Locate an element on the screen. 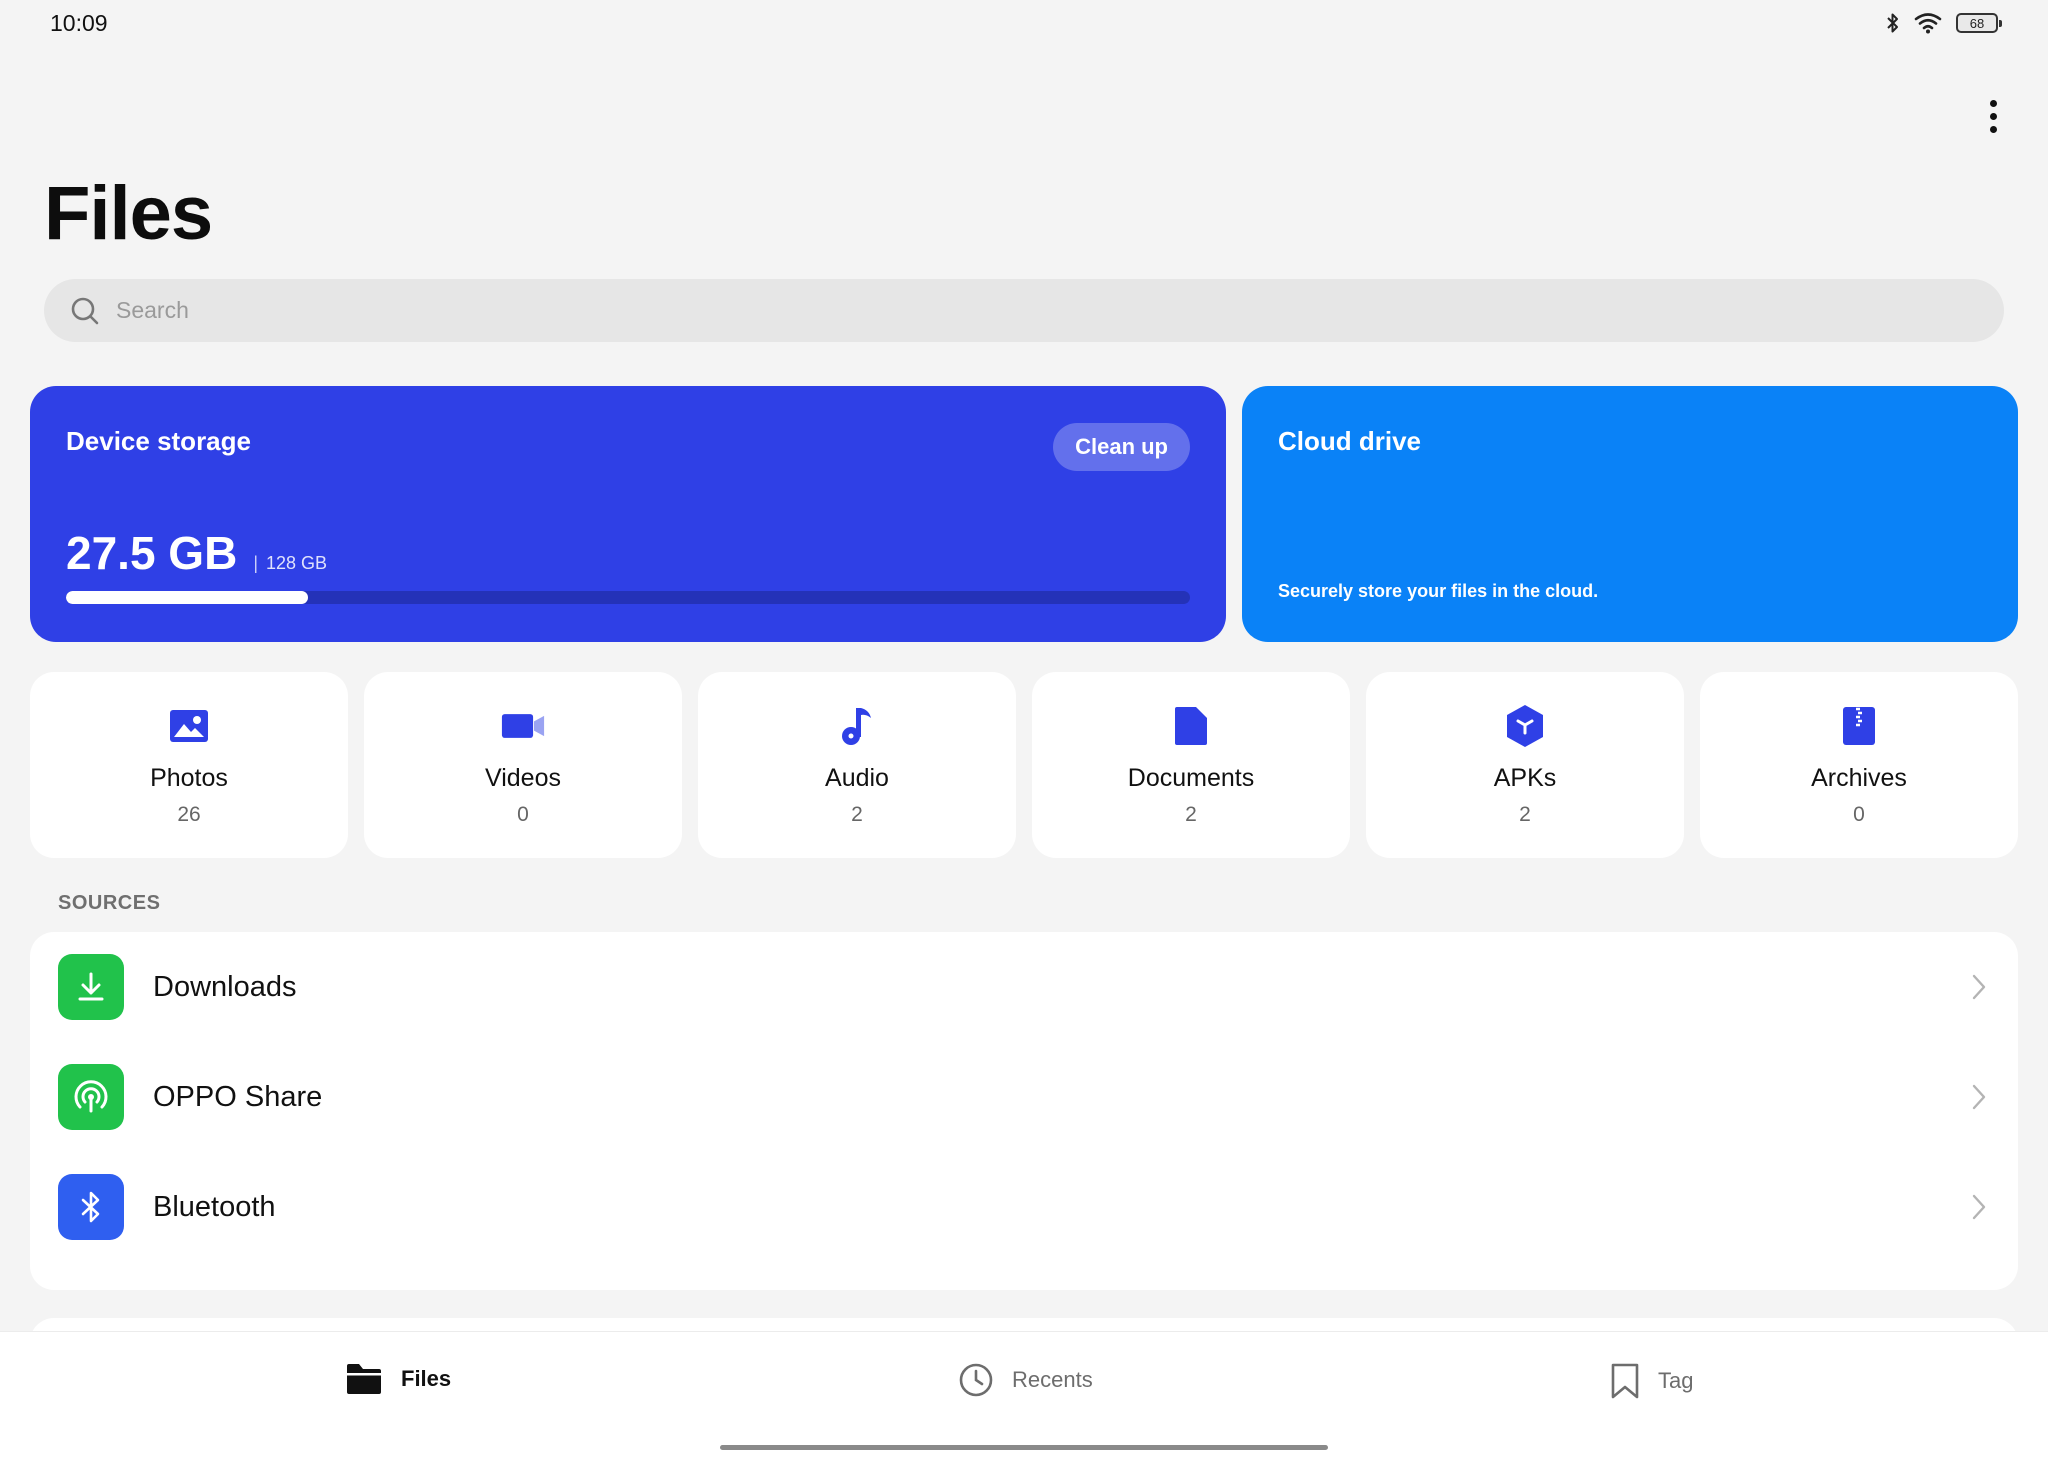 This screenshot has height=1463, width=2048. storage-used: 27.5 GB is located at coordinates (152, 553).